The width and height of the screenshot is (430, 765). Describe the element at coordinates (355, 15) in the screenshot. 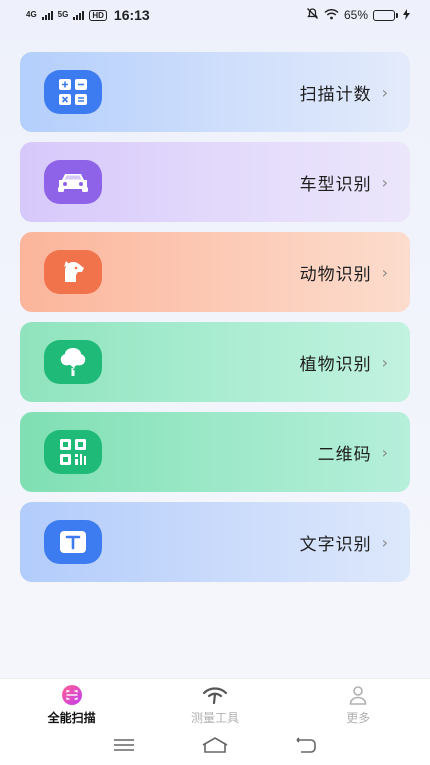

I see `battery-percent: 65%` at that location.